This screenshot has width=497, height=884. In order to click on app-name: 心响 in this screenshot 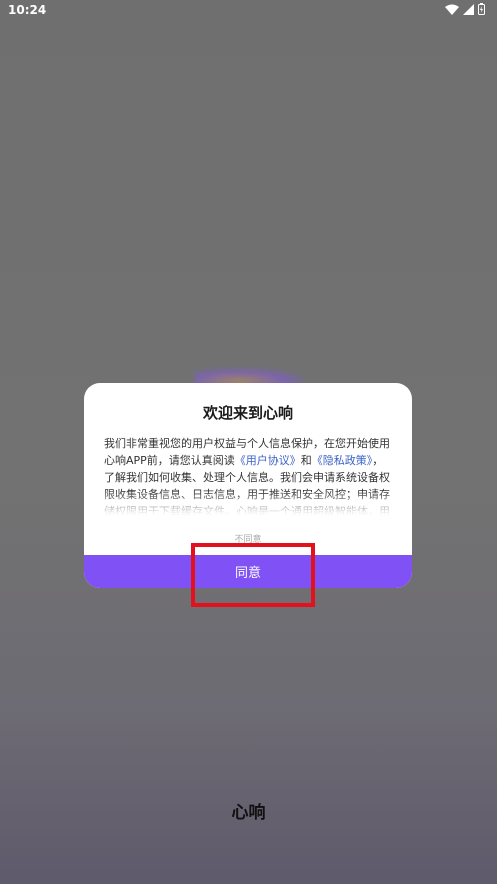, I will do `click(248, 813)`.